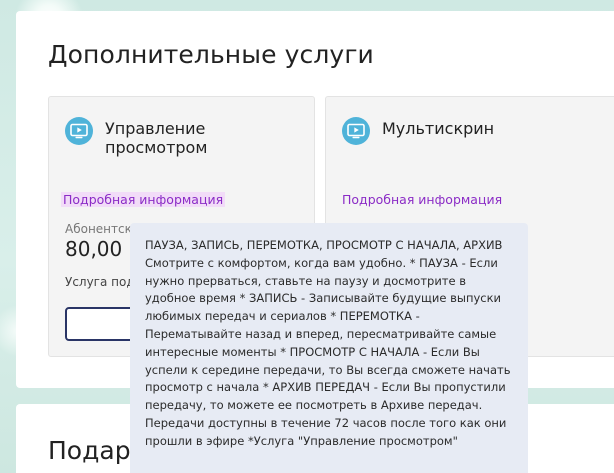 The image size is (614, 473). What do you see at coordinates (94, 249) in the screenshot?
I see `price-value: 80,00` at bounding box center [94, 249].